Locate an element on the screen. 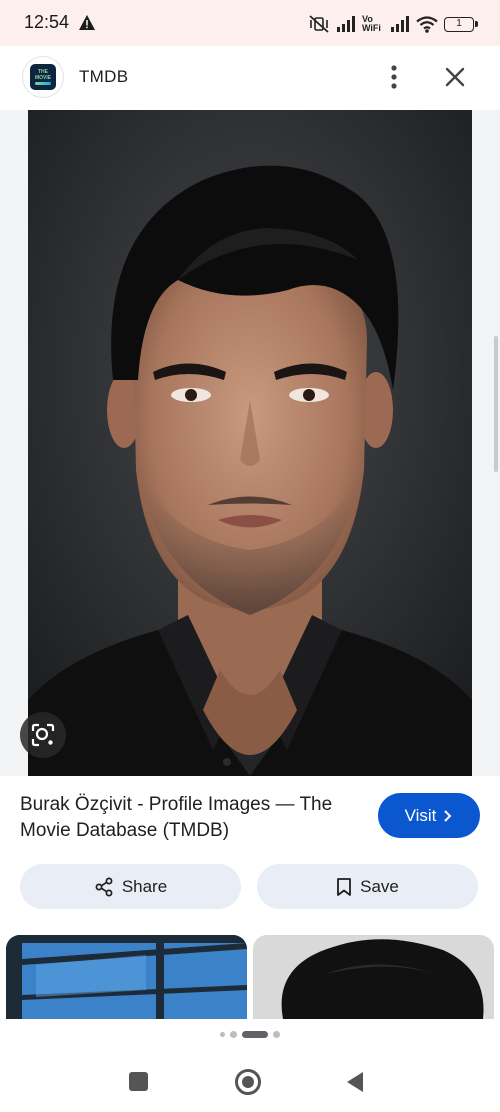  save-button: Save is located at coordinates (367, 886).